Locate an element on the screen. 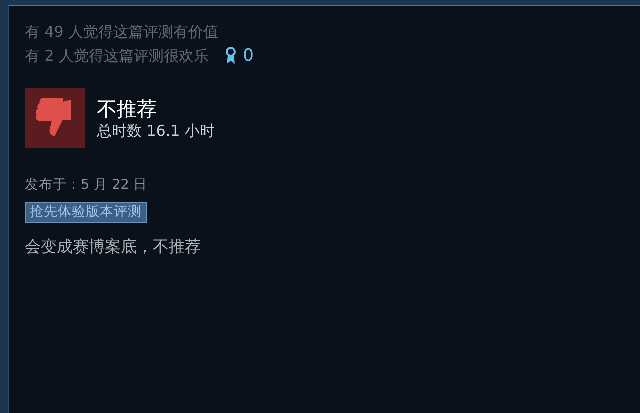 The height and width of the screenshot is (413, 640). award-ribbon-icon is located at coordinates (231, 56).